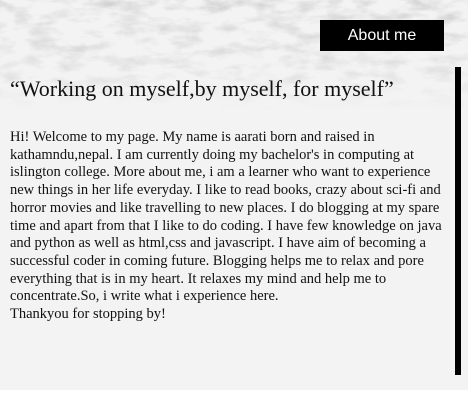  What do you see at coordinates (238, 397) in the screenshot?
I see `bottom-margin` at bounding box center [238, 397].